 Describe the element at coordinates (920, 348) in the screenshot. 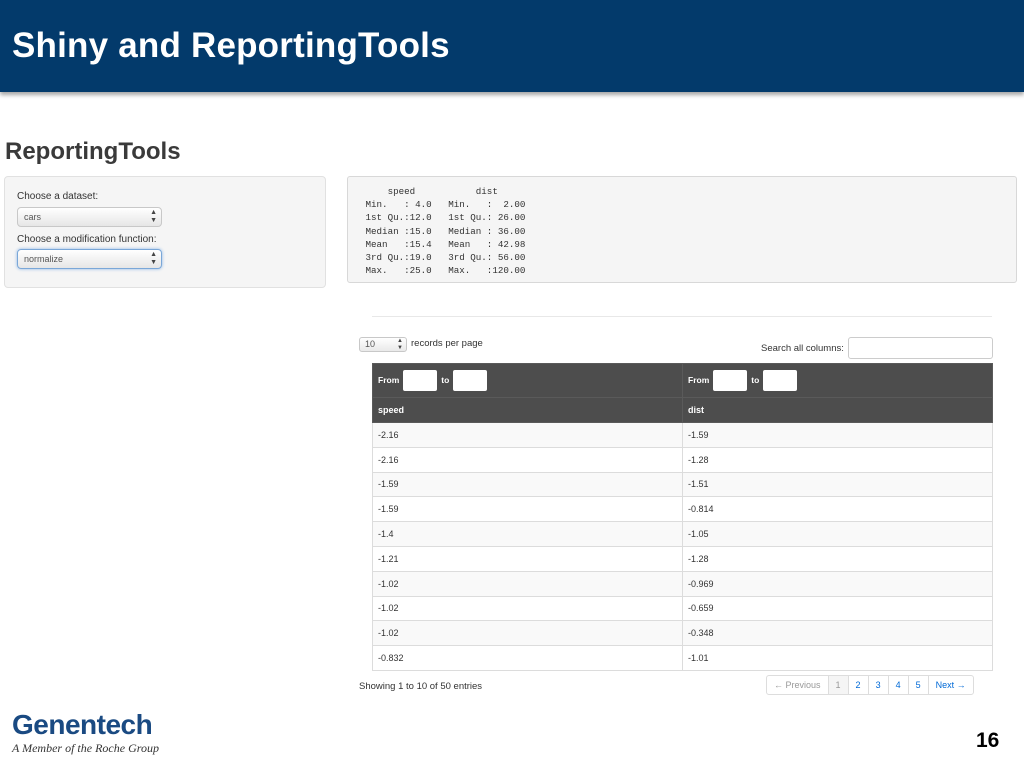

I see `search-input` at that location.